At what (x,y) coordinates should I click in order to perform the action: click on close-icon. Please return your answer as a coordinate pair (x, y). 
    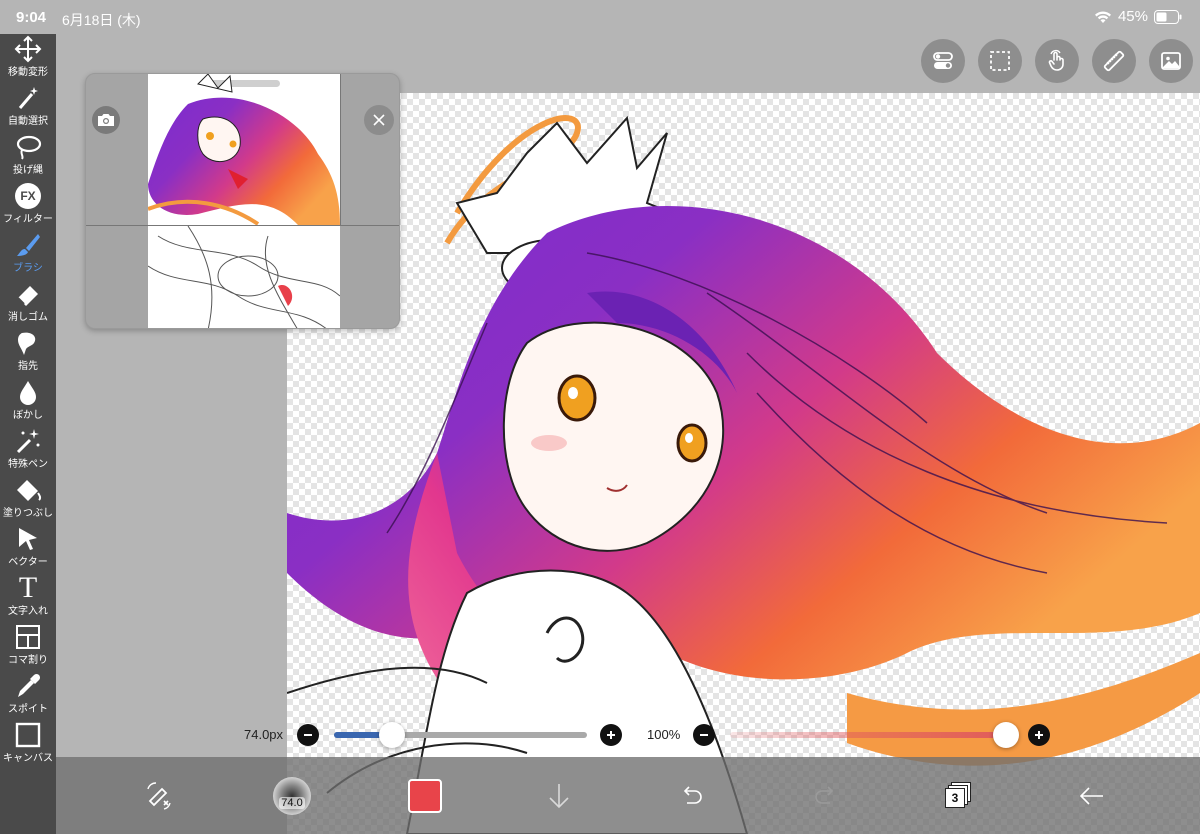
    Looking at the image, I should click on (379, 120).